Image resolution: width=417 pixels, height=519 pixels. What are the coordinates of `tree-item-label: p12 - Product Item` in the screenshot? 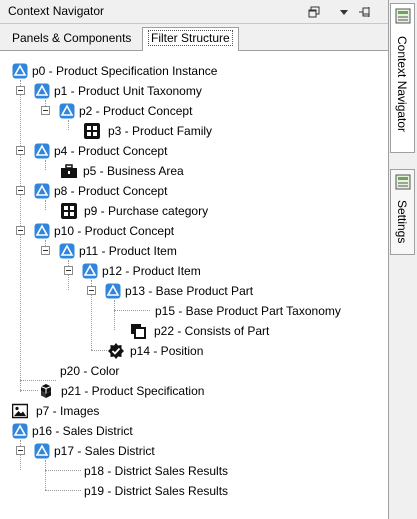 It's located at (151, 271).